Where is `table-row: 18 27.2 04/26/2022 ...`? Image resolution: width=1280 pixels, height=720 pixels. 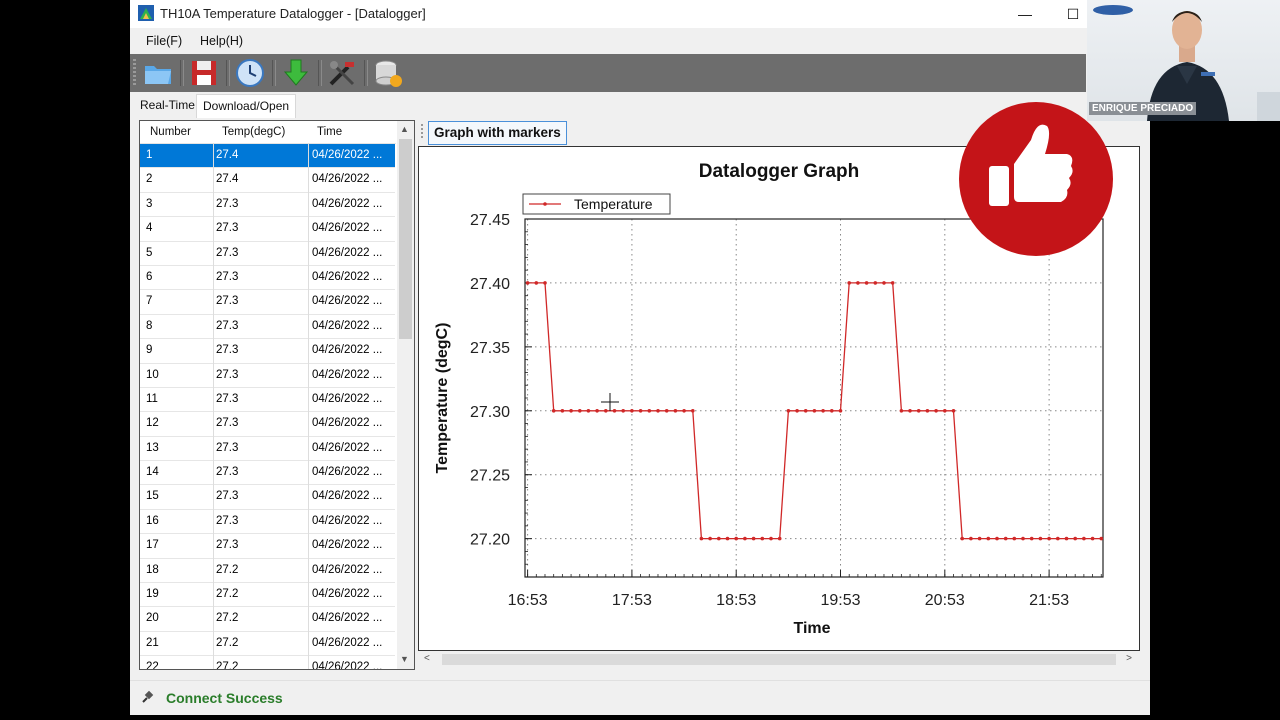
table-row: 18 27.2 04/26/2022 ... is located at coordinates (267, 571).